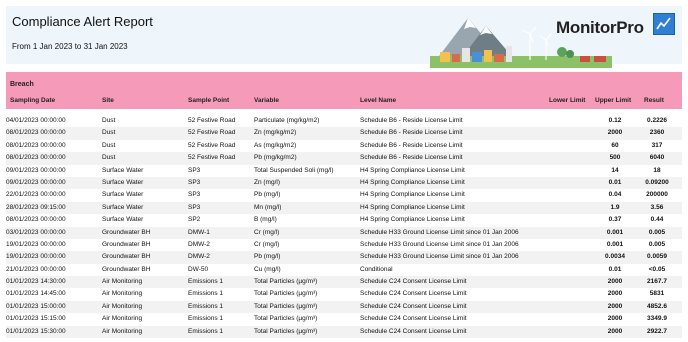 The width and height of the screenshot is (688, 342). Describe the element at coordinates (33, 100) in the screenshot. I see `column-header-sampling-date: Sampling Date` at that location.